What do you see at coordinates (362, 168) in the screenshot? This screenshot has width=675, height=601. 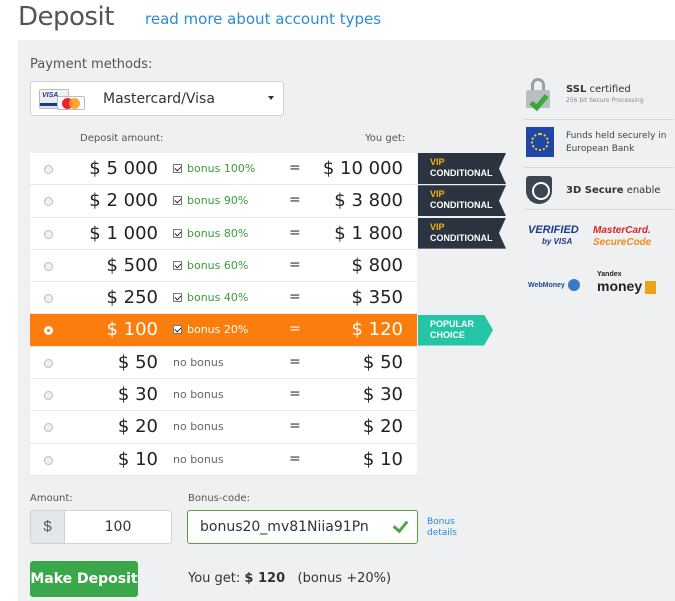 I see `you-get-amount: $ 10 000` at bounding box center [362, 168].